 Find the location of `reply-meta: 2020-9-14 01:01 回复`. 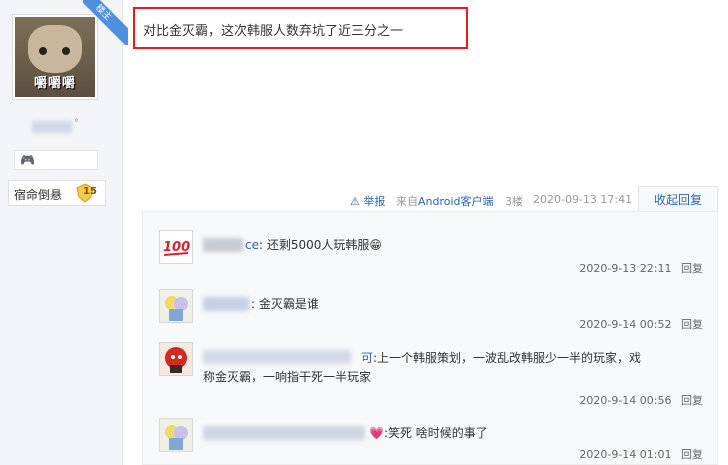

reply-meta: 2020-9-14 01:01 回复 is located at coordinates (641, 454).